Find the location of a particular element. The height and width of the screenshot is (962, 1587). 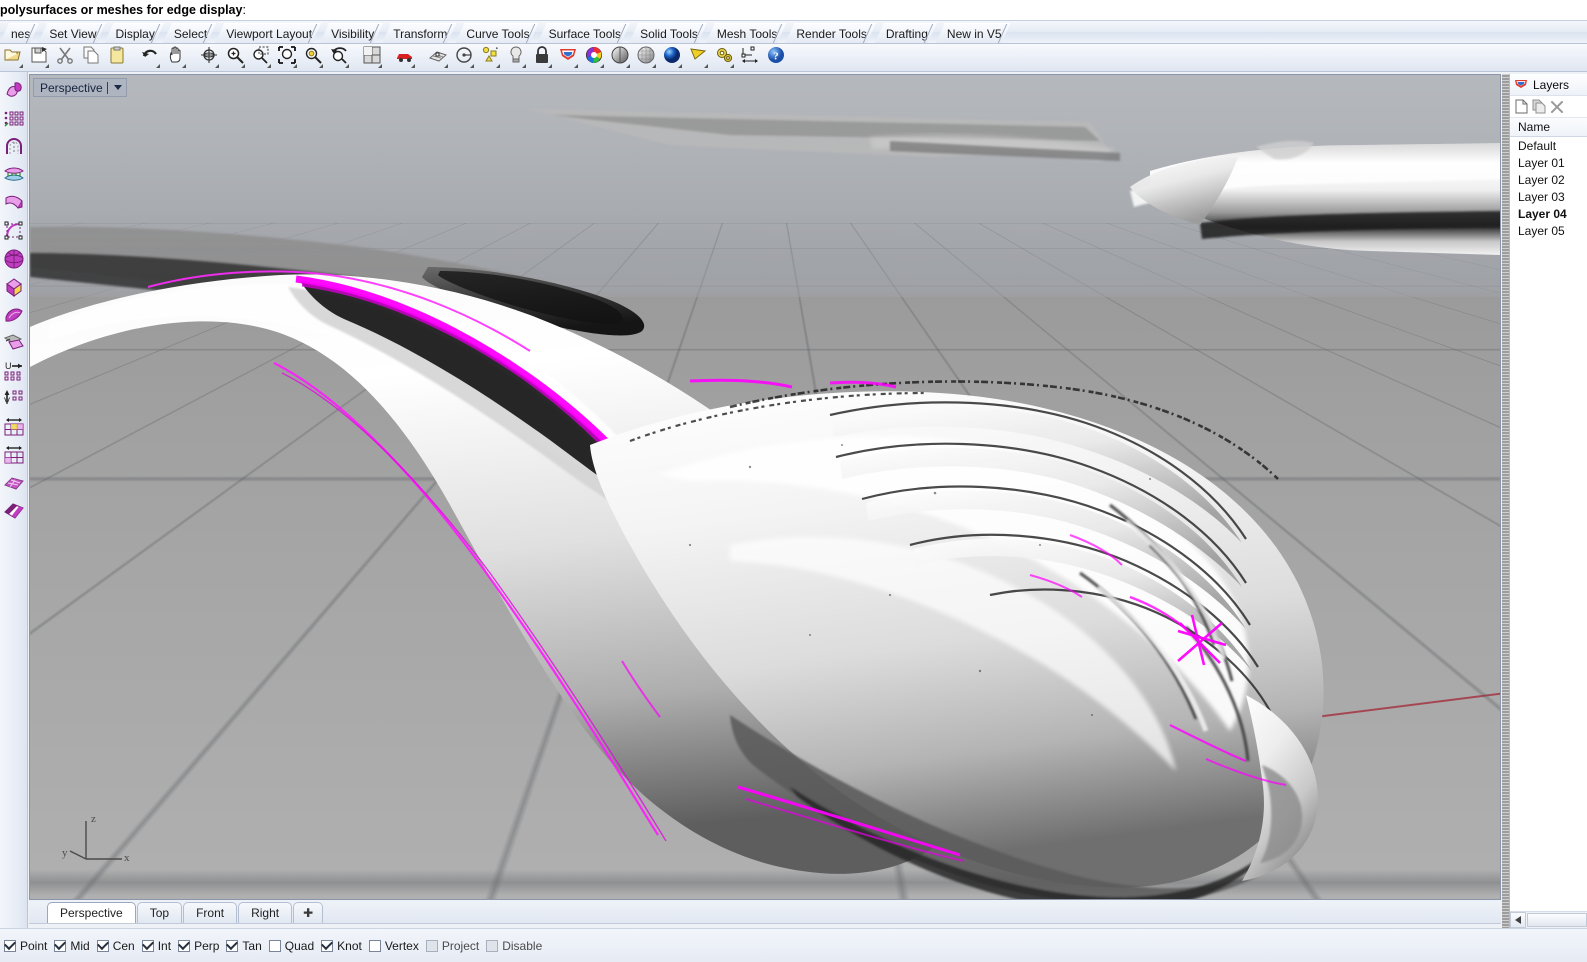

layer-row: Layer 02 is located at coordinates (1548, 179).